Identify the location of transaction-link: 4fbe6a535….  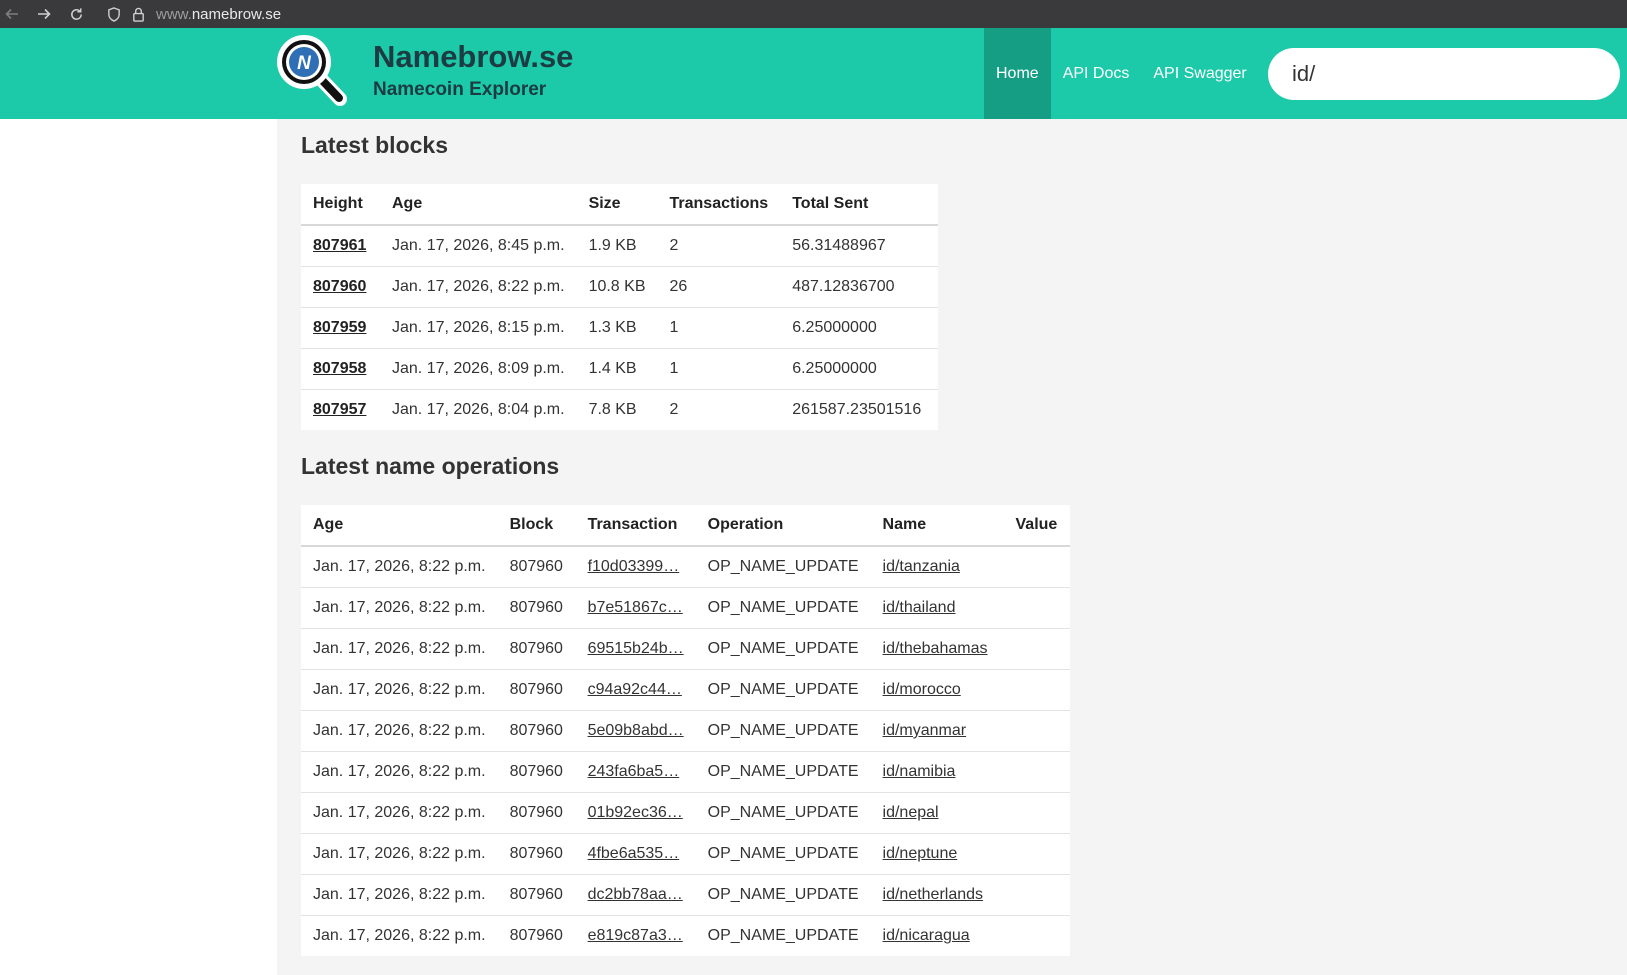
(634, 853).